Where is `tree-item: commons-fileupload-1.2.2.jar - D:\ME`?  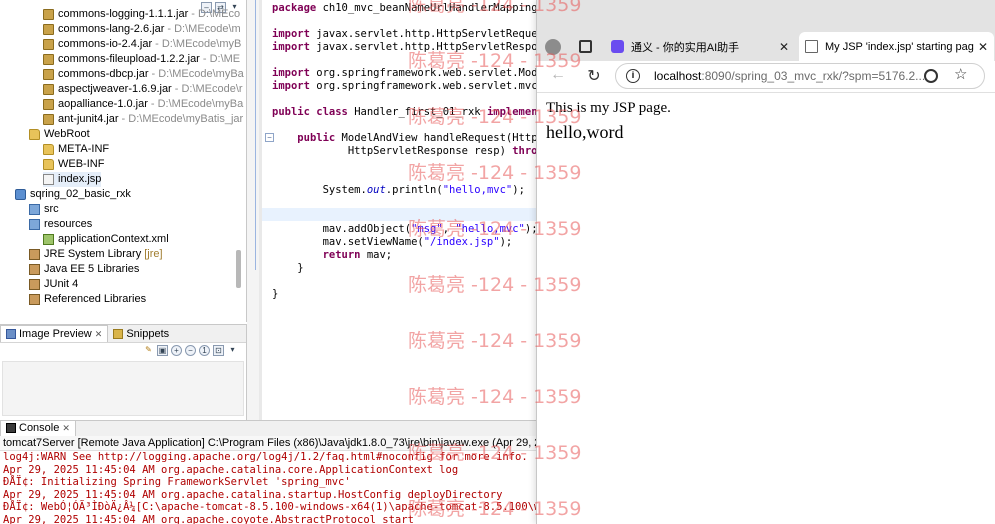
tree-item: commons-fileupload-1.2.2.jar - D:\ME is located at coordinates (141, 59).